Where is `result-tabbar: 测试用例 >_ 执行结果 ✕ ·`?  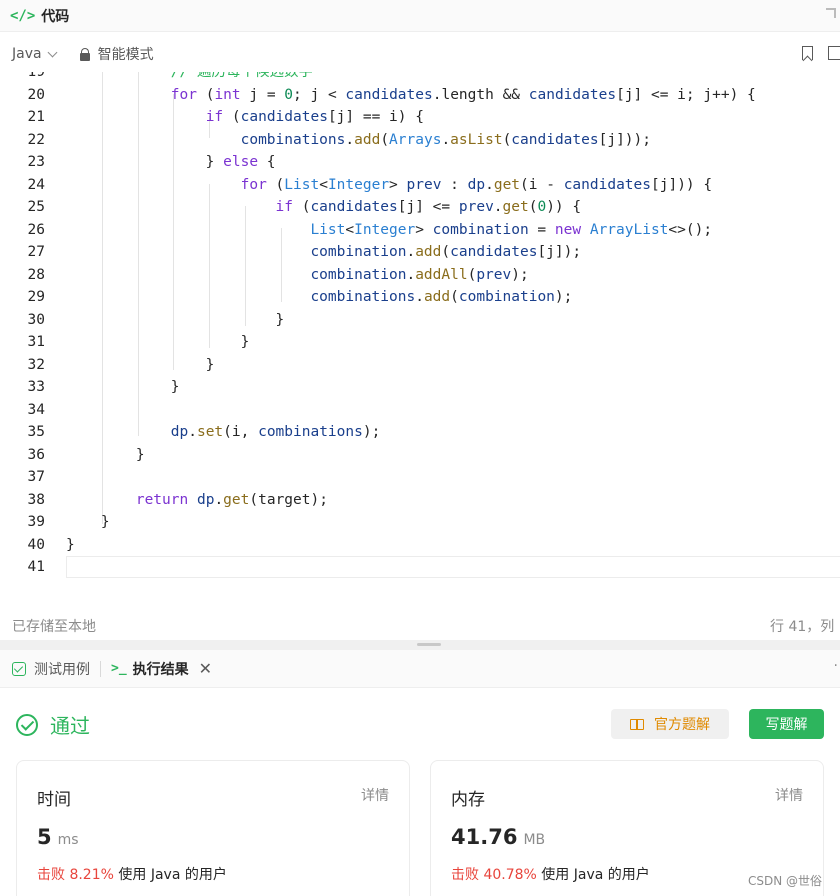 result-tabbar: 测试用例 >_ 执行结果 ✕ · is located at coordinates (420, 669).